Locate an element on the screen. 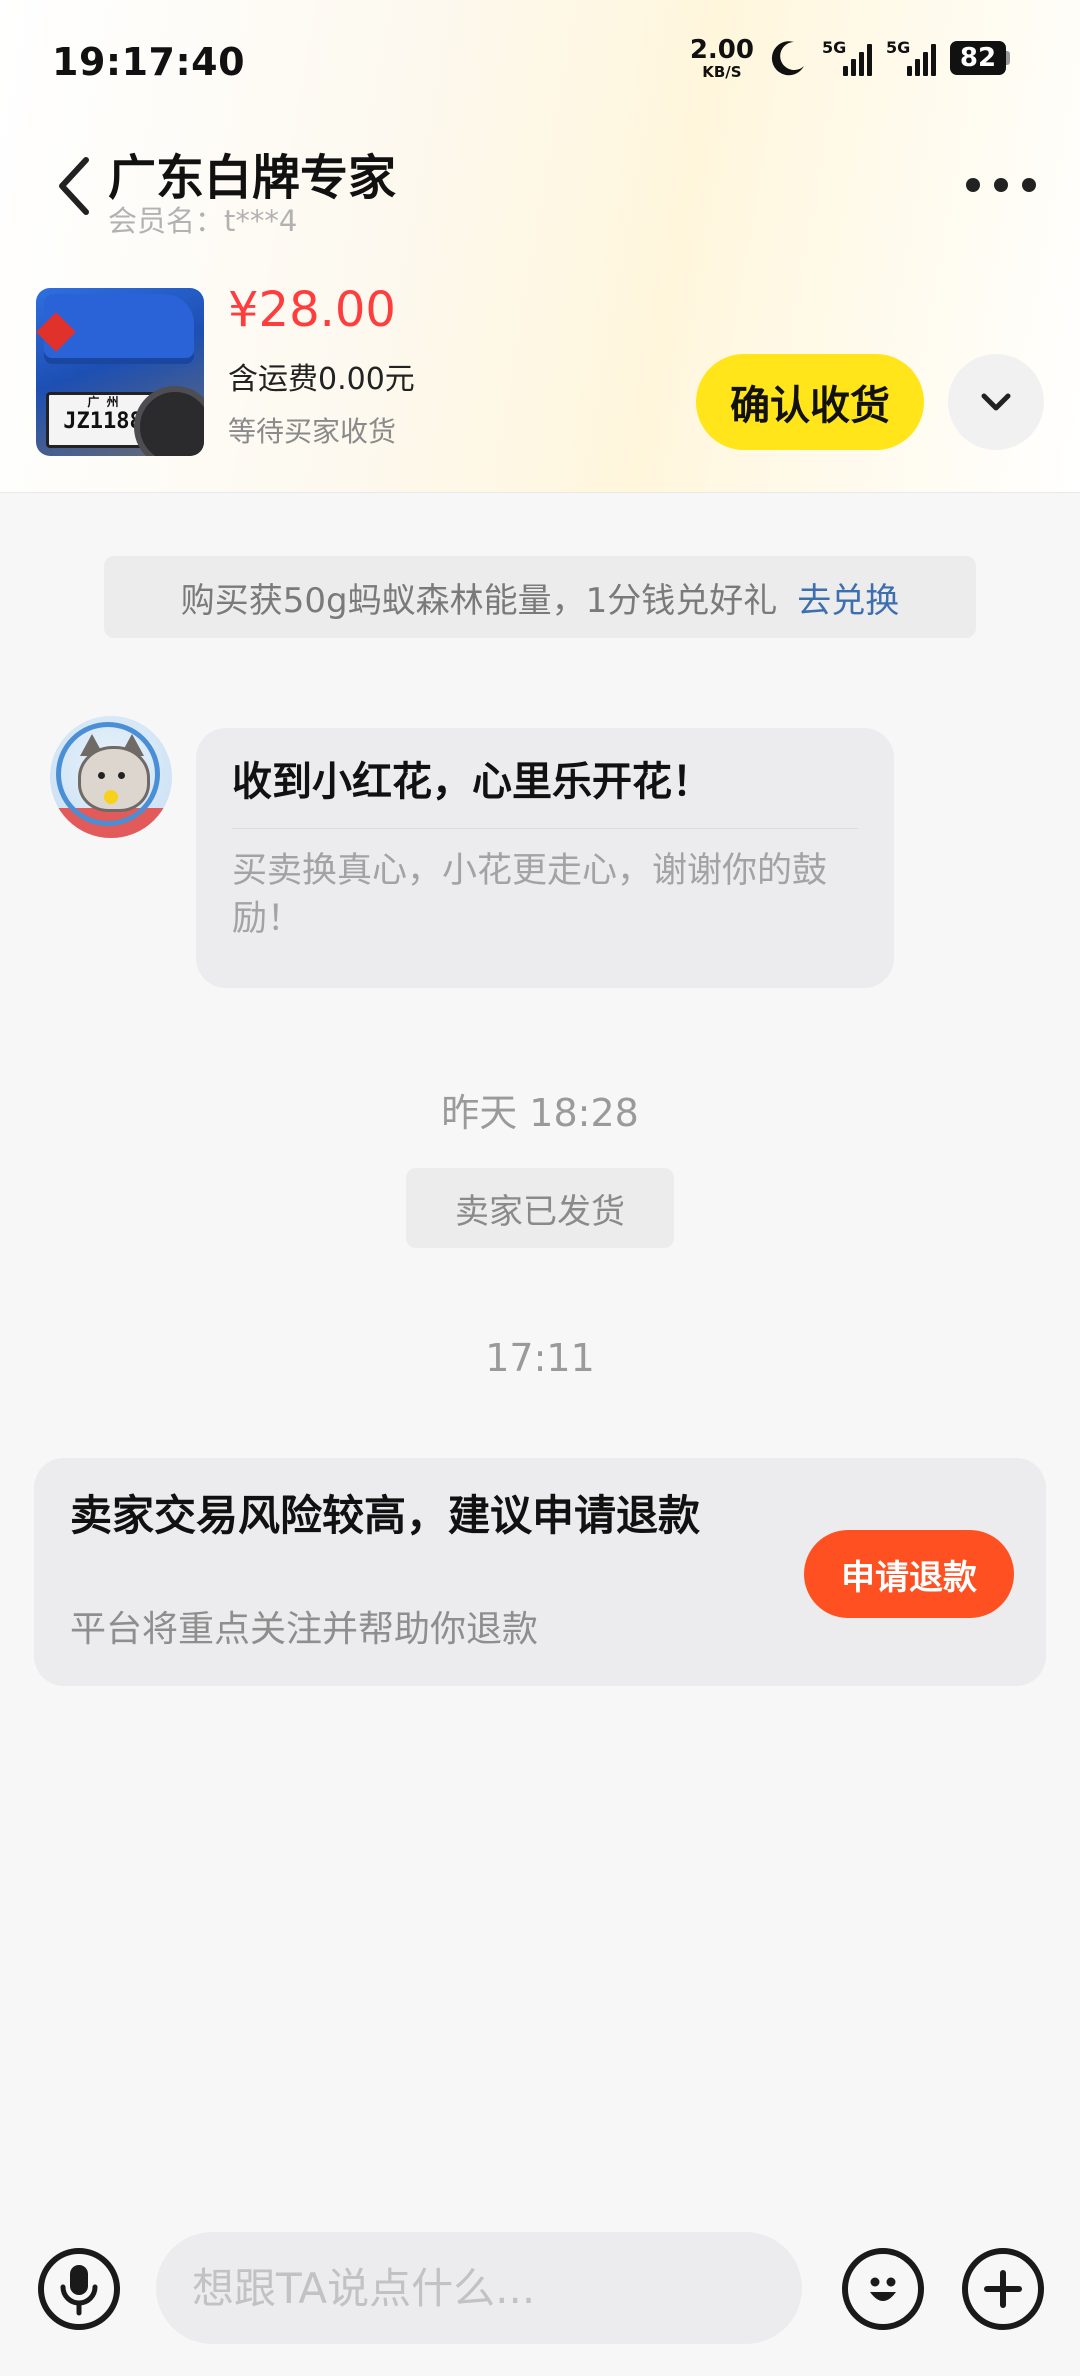 Image resolution: width=1080 pixels, height=2376 pixels. more-actions-button is located at coordinates (1003, 2289).